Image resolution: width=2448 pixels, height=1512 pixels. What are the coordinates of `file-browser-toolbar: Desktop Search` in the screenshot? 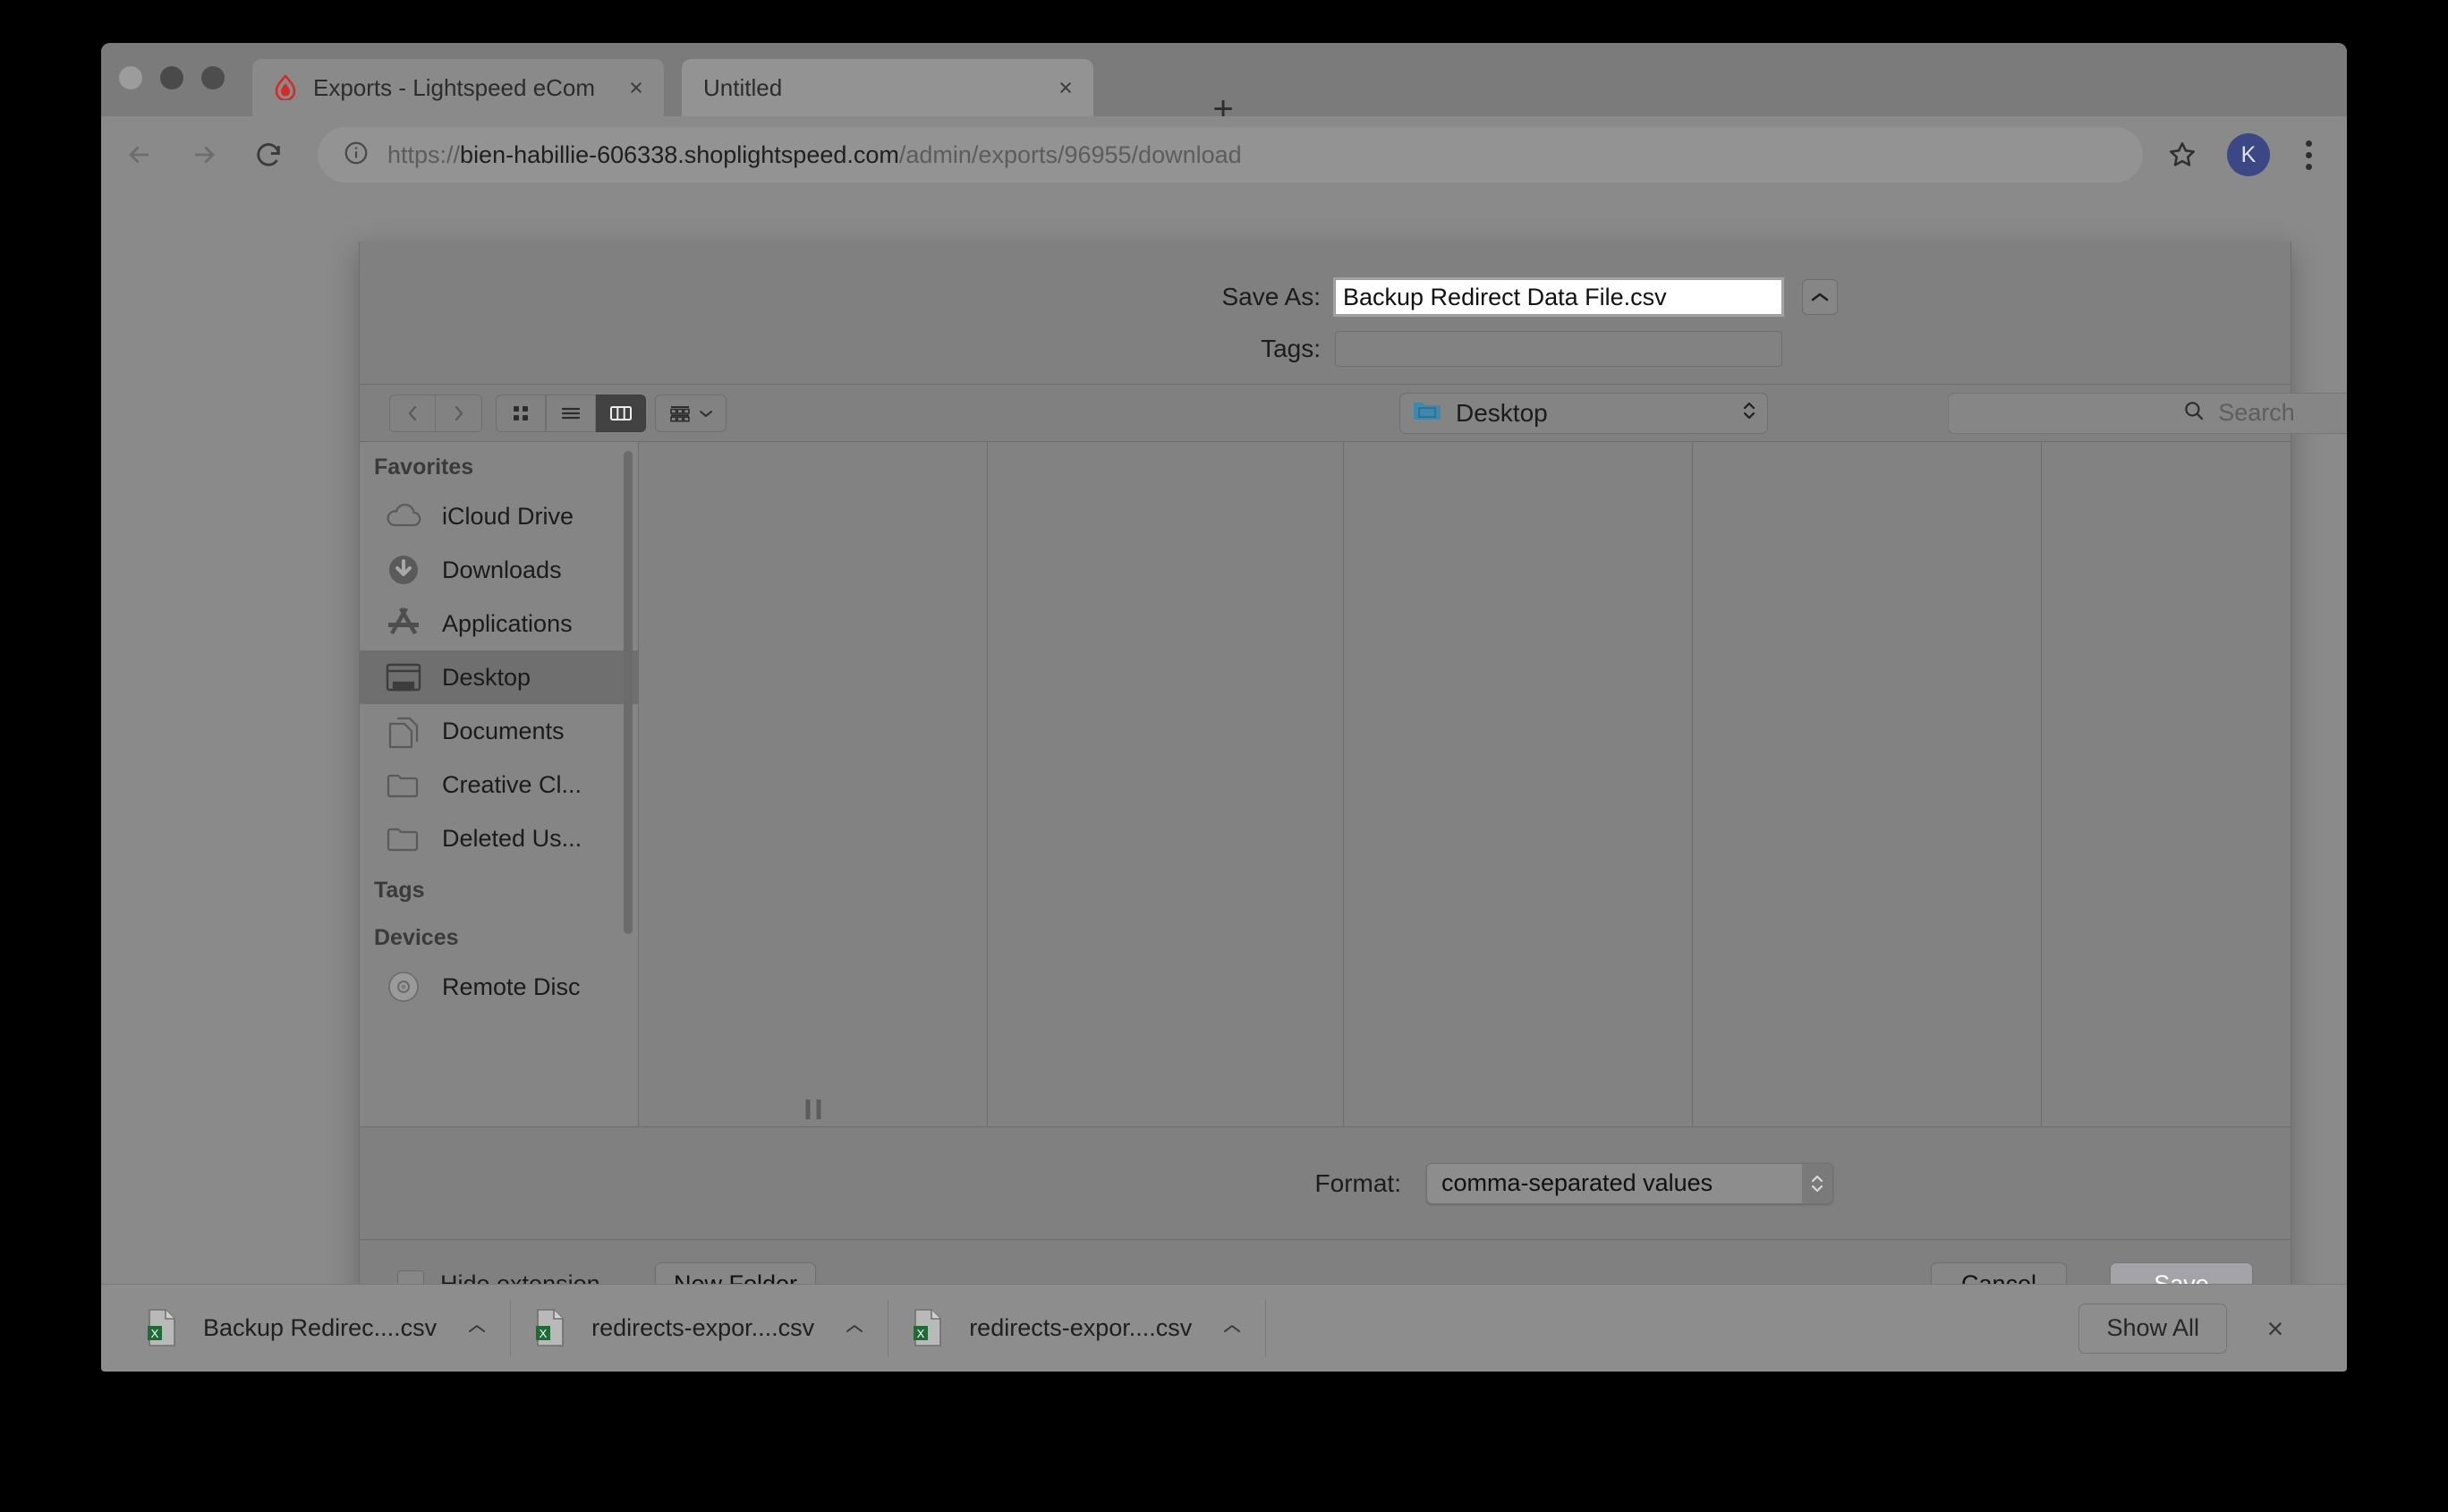 It's located at (1353, 413).